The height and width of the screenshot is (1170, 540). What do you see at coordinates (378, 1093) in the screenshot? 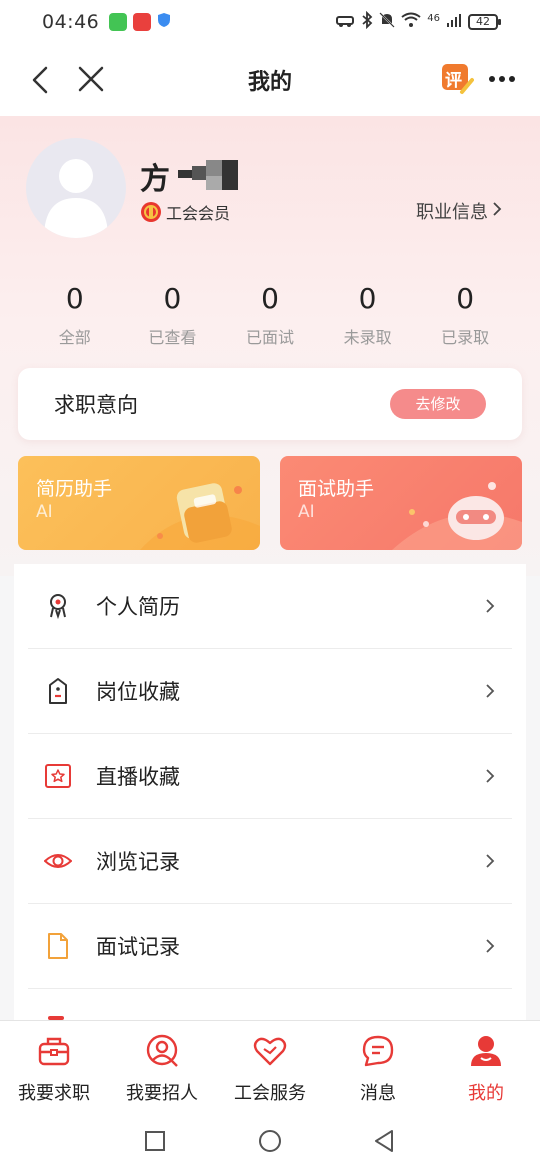
I see `tab-label: 消息` at bounding box center [378, 1093].